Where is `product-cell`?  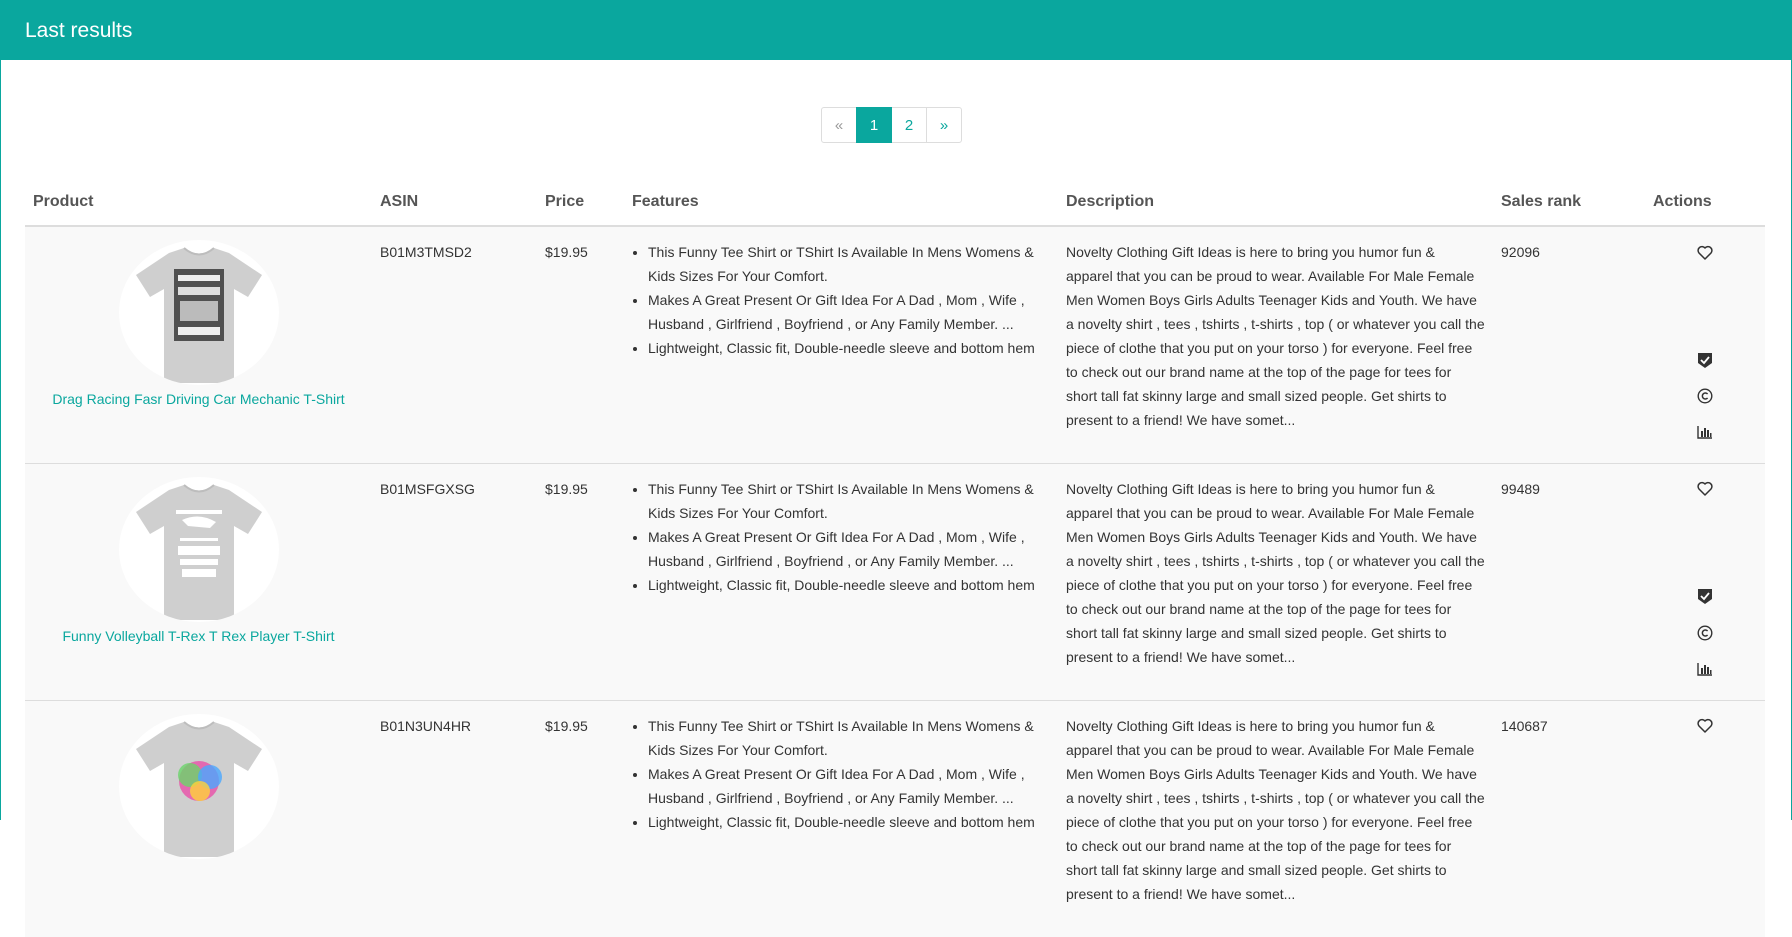 product-cell is located at coordinates (198, 818).